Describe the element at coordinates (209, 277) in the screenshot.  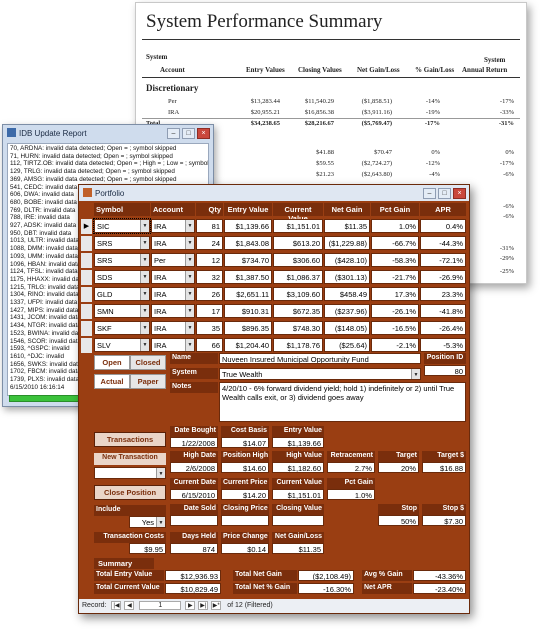
I see `cell-qty: 32` at that location.